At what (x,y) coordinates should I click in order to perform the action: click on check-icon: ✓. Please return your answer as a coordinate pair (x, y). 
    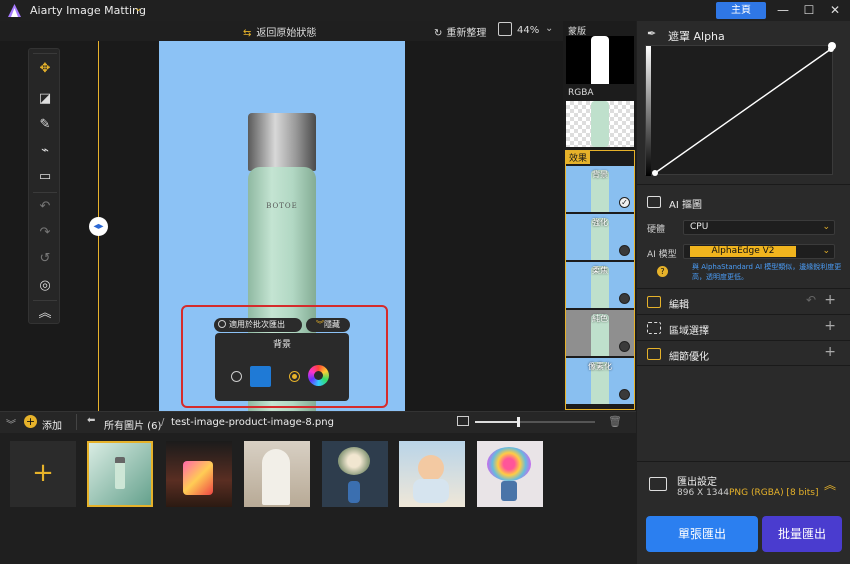
    Looking at the image, I should click on (624, 202).